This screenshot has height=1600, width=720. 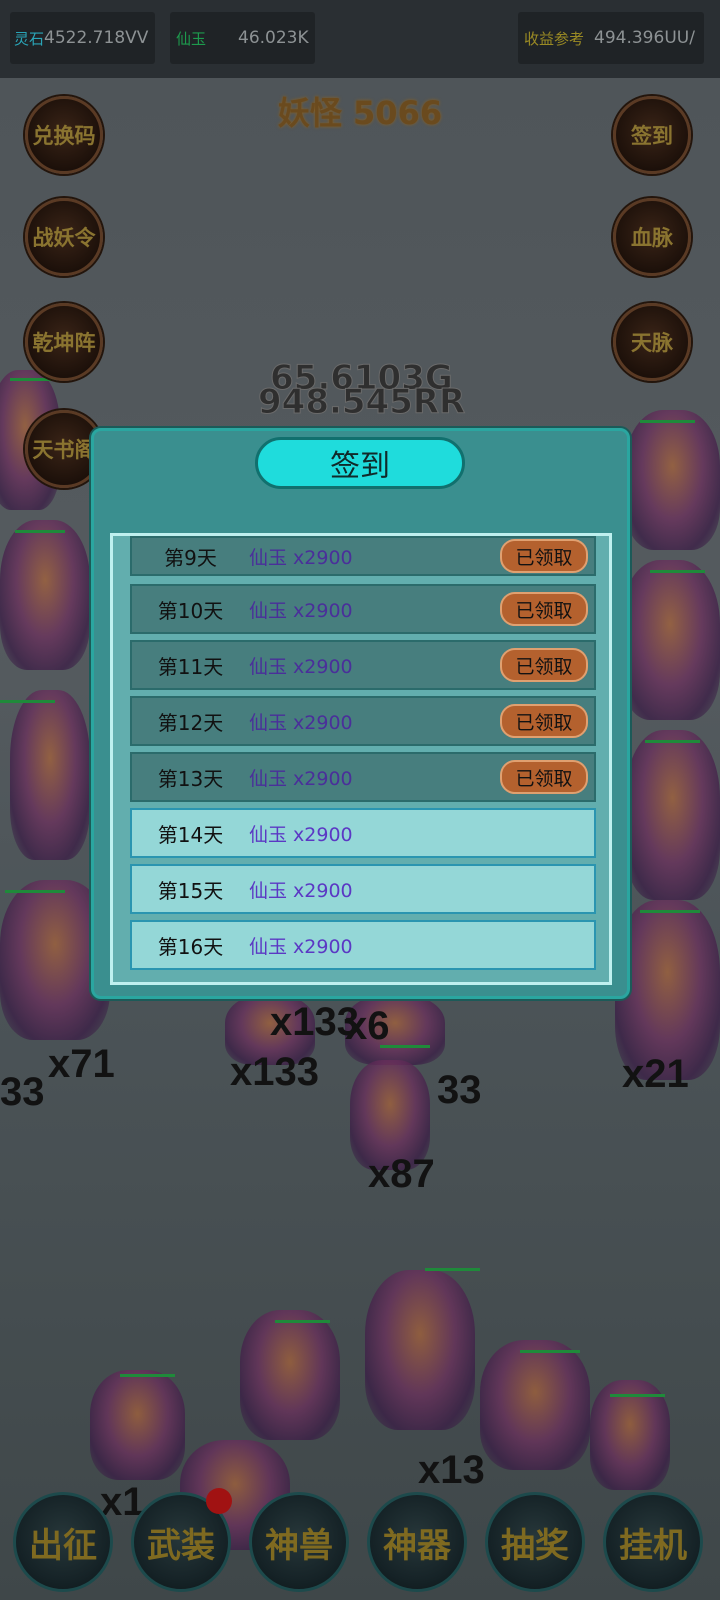 What do you see at coordinates (363, 721) in the screenshot?
I see `sign-in-row: 第12天 仙玉 x2900 已领取` at bounding box center [363, 721].